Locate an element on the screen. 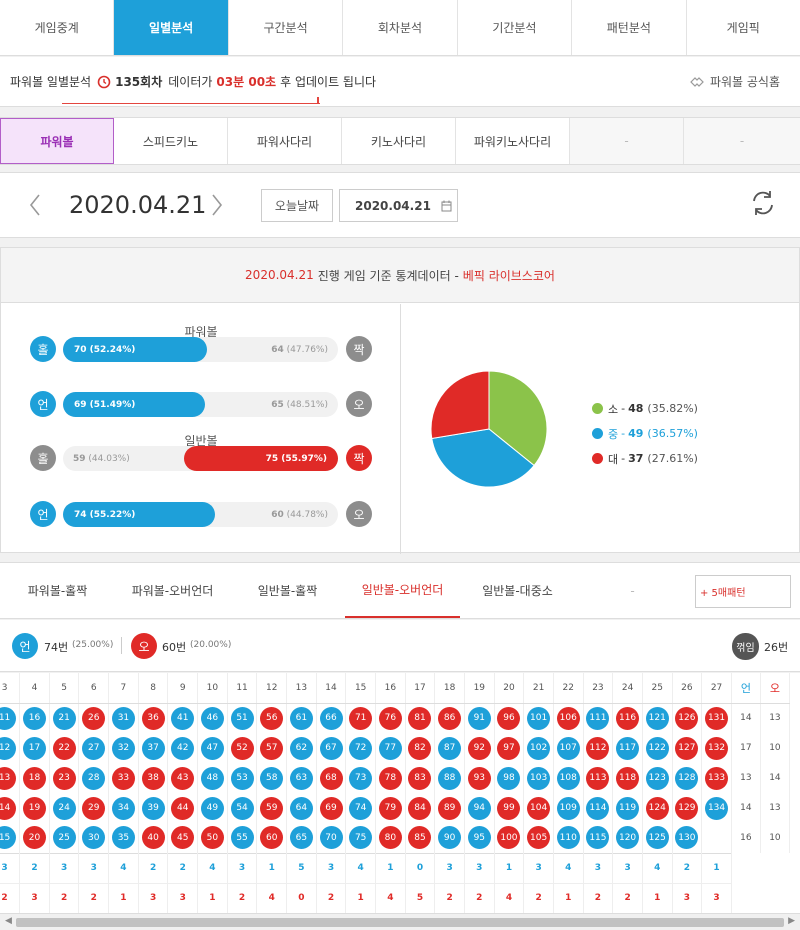 This screenshot has height=930, width=800. scroll-right-icon: ▶ is located at coordinates (791, 921).